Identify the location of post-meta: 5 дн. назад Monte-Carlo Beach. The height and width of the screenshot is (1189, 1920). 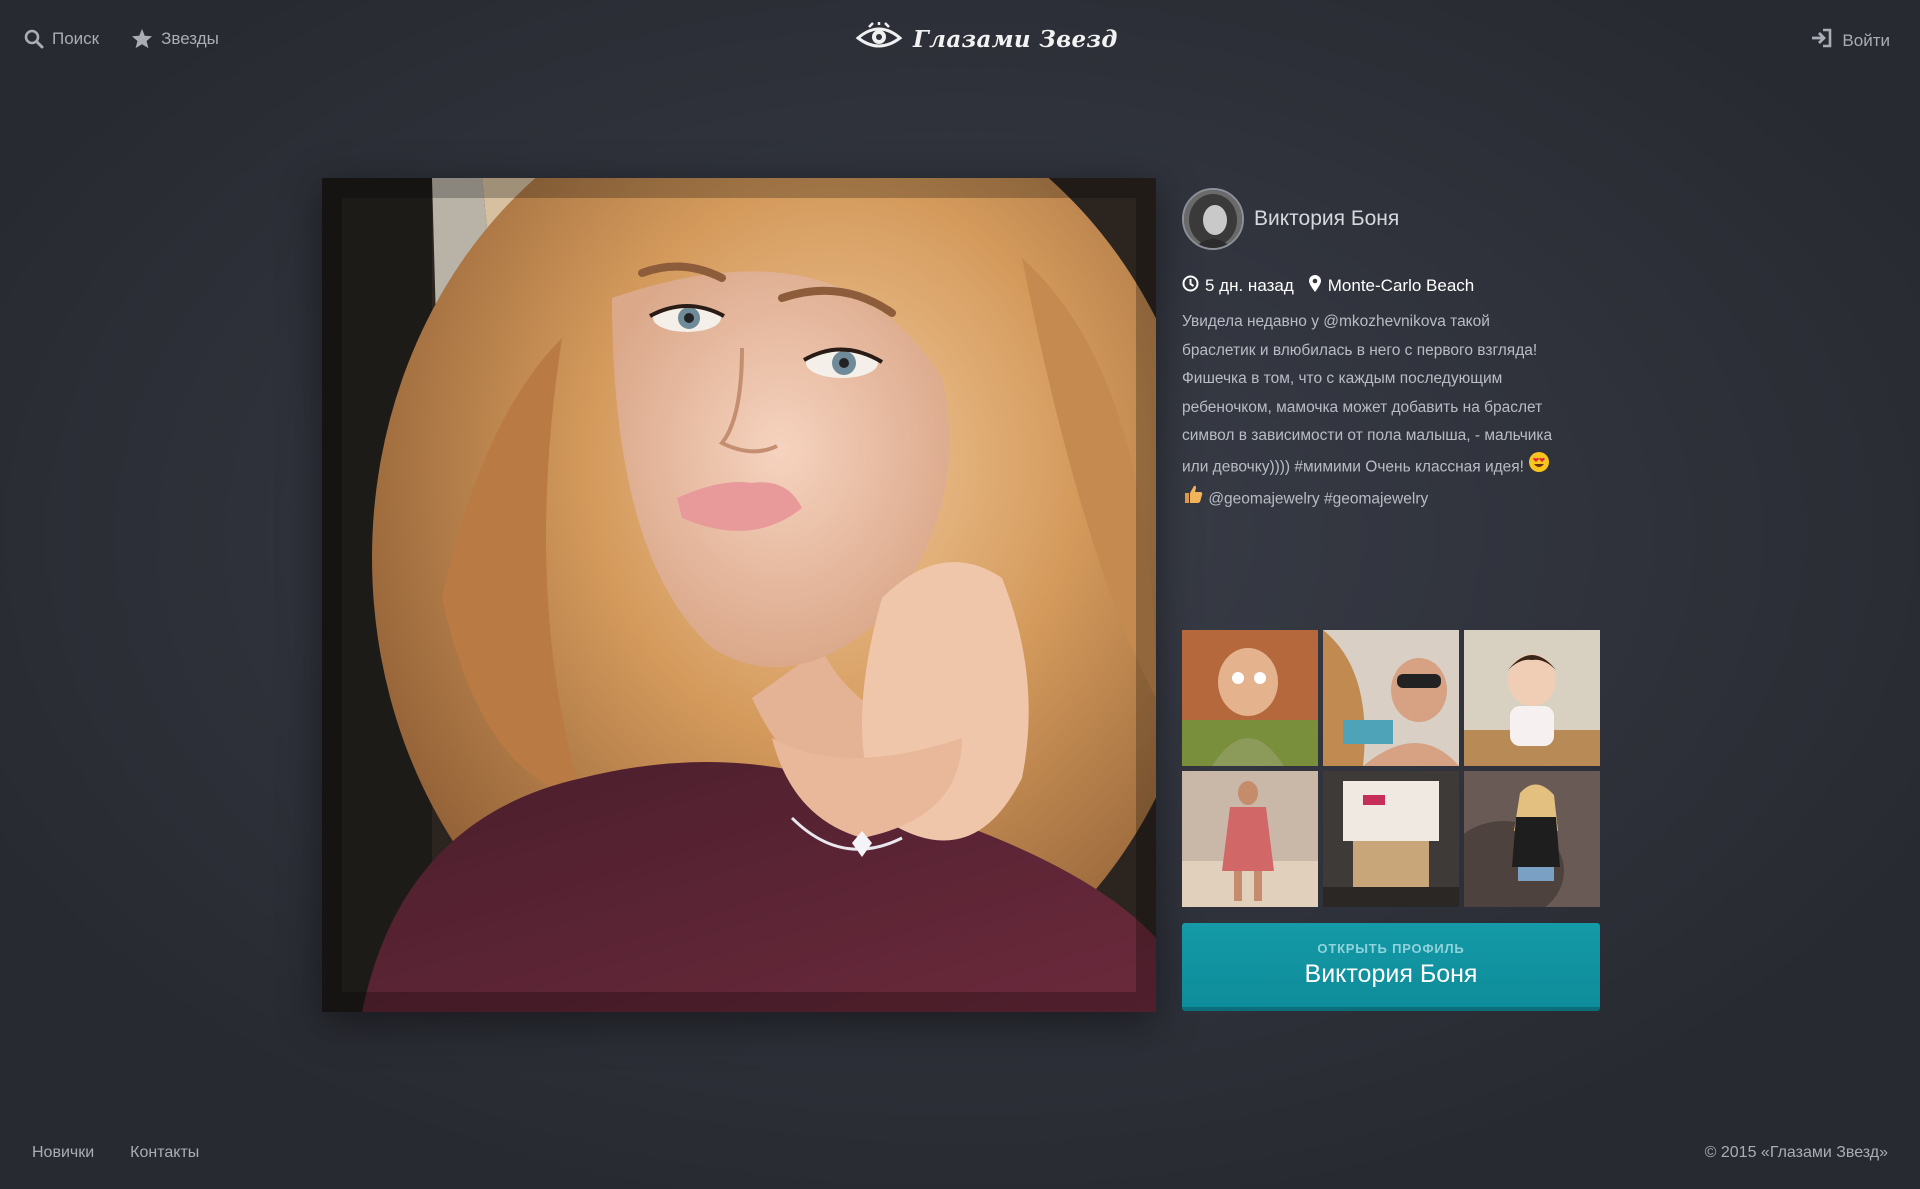
(1391, 286).